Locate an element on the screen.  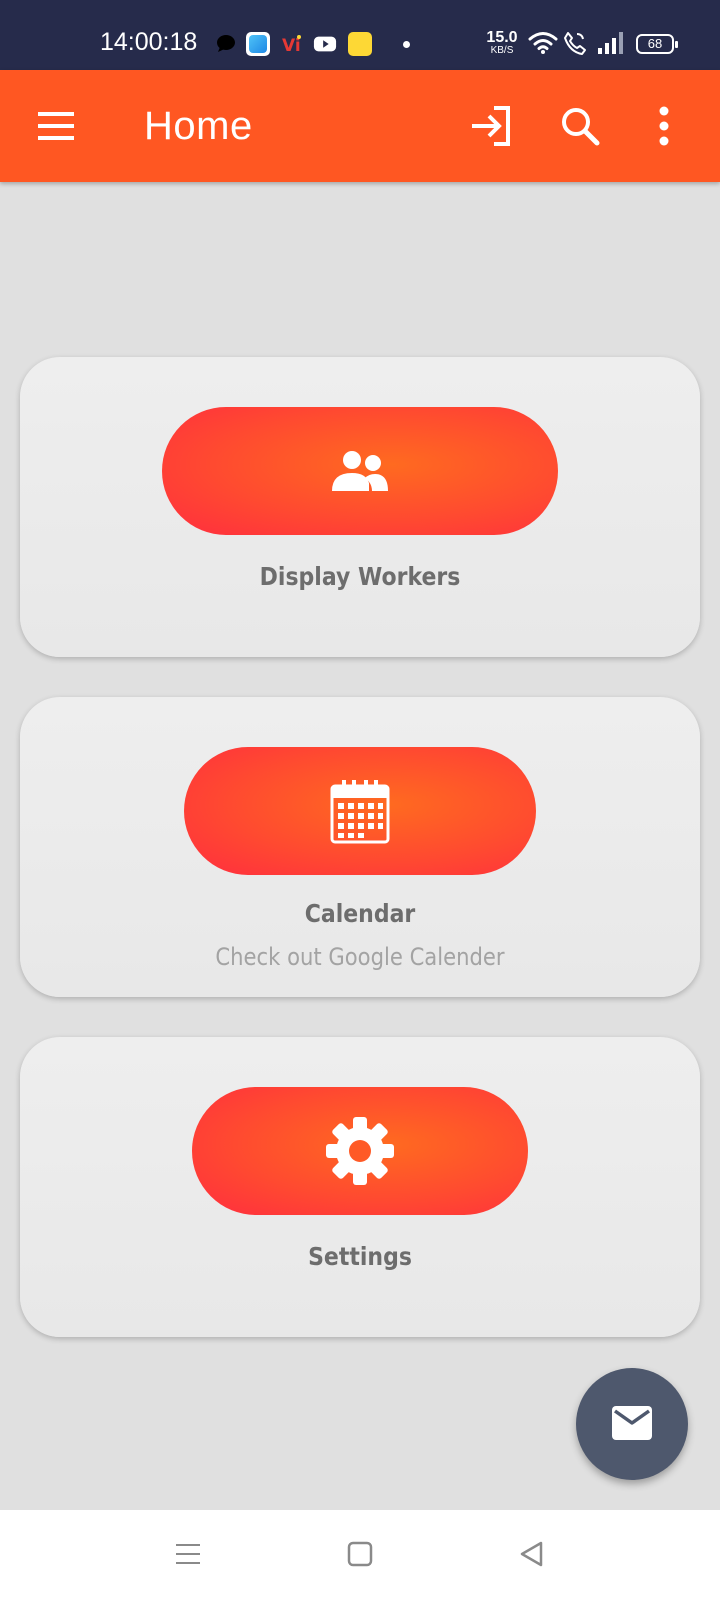
youtube-icon is located at coordinates (325, 44).